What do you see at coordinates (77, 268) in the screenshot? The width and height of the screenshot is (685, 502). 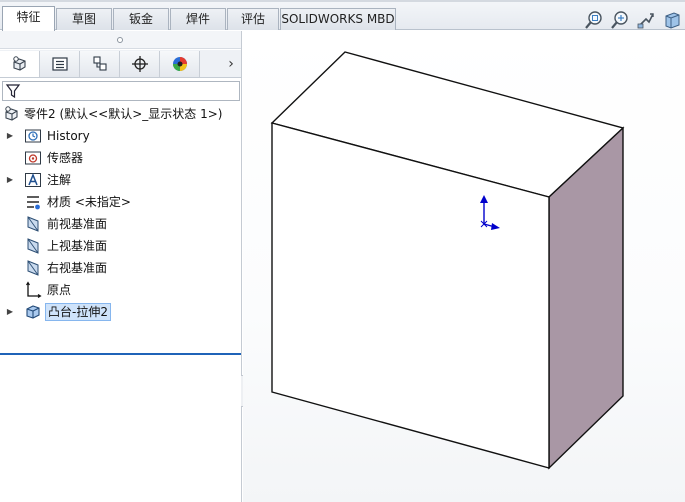 I see `tree-item-label: 右视基准面` at bounding box center [77, 268].